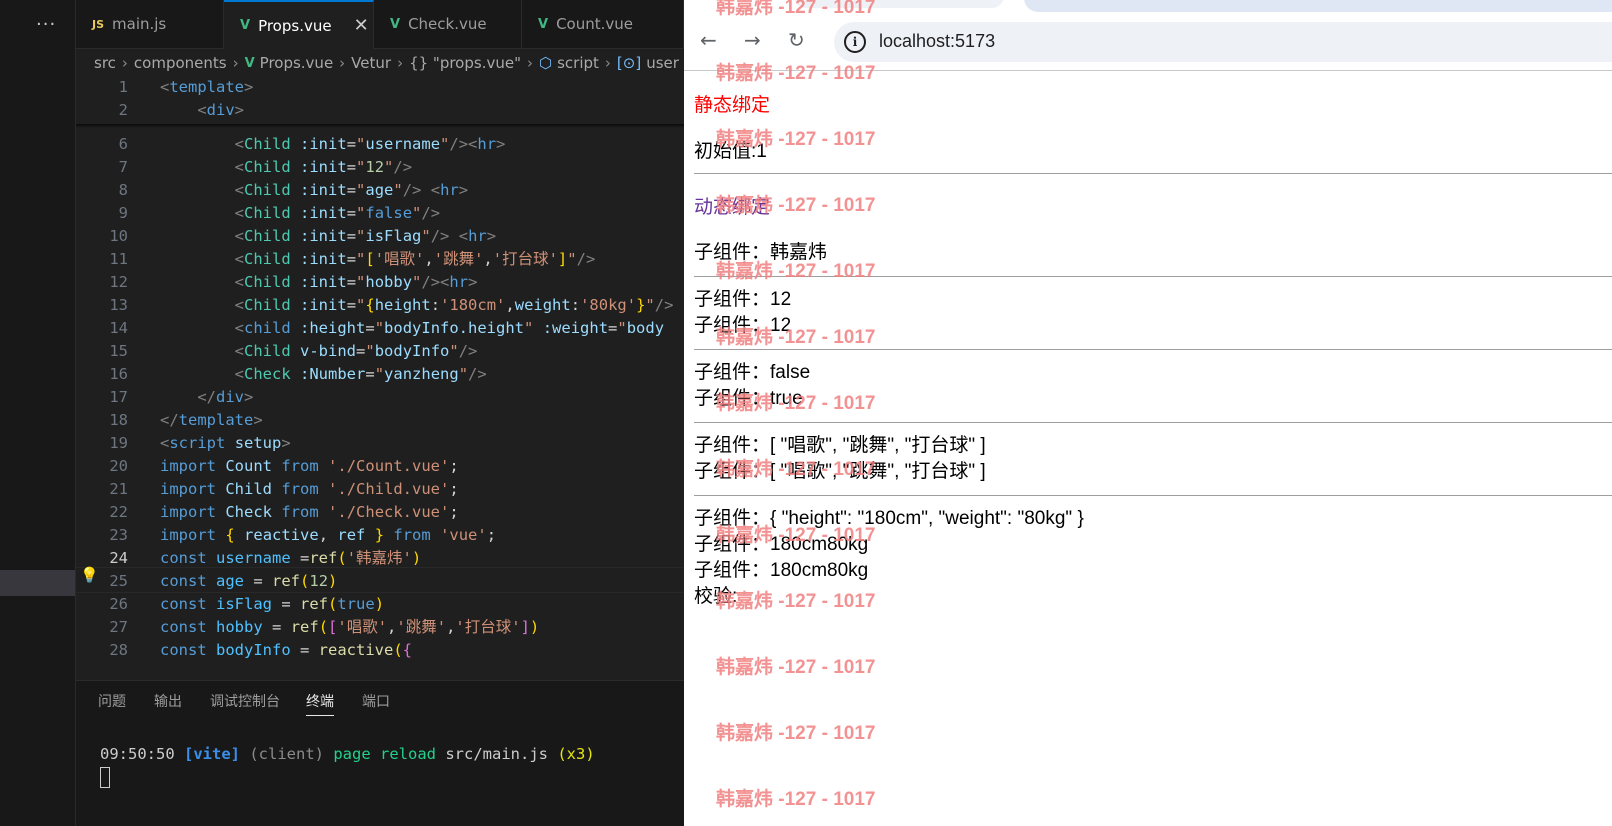 Image resolution: width=1612 pixels, height=826 pixels. What do you see at coordinates (662, 63) in the screenshot?
I see `breadcrumb-item: user` at bounding box center [662, 63].